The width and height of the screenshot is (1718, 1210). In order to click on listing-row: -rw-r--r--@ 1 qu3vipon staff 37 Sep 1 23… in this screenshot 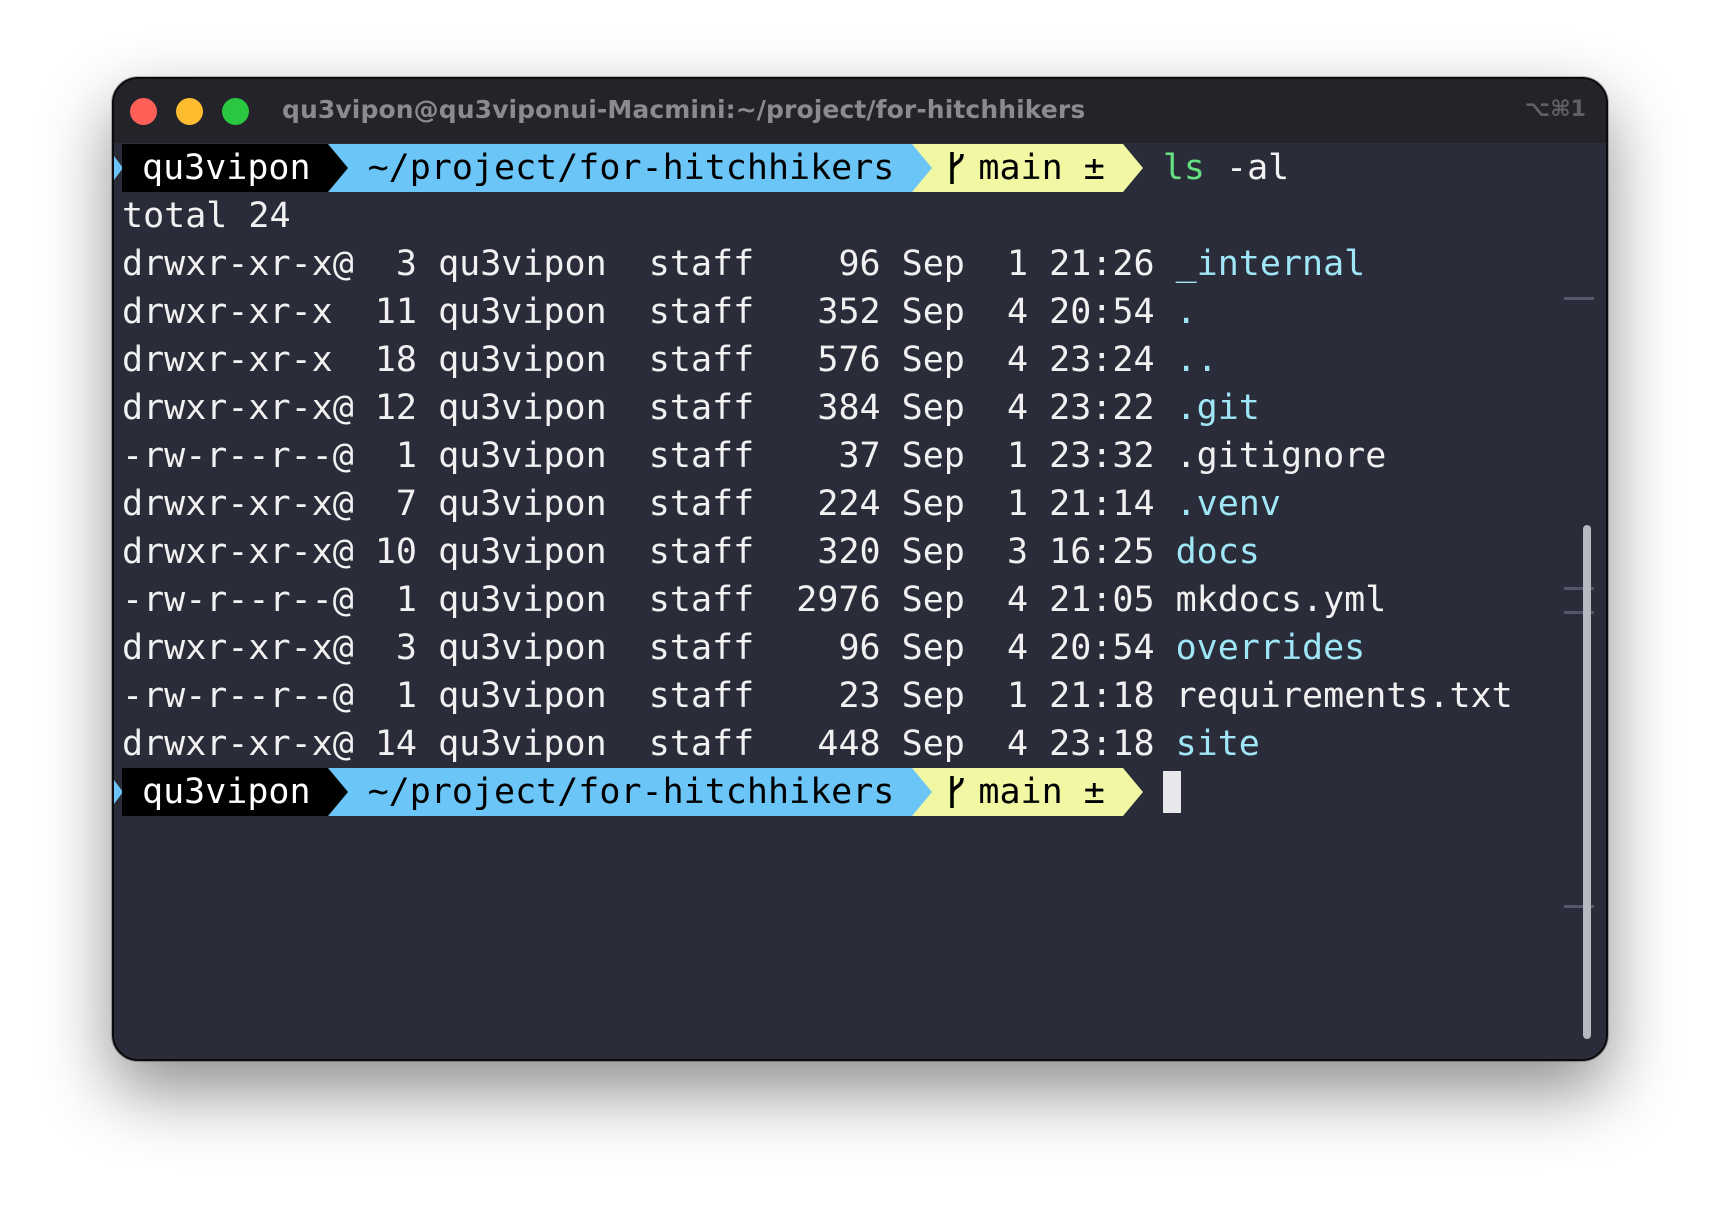, I will do `click(844, 456)`.